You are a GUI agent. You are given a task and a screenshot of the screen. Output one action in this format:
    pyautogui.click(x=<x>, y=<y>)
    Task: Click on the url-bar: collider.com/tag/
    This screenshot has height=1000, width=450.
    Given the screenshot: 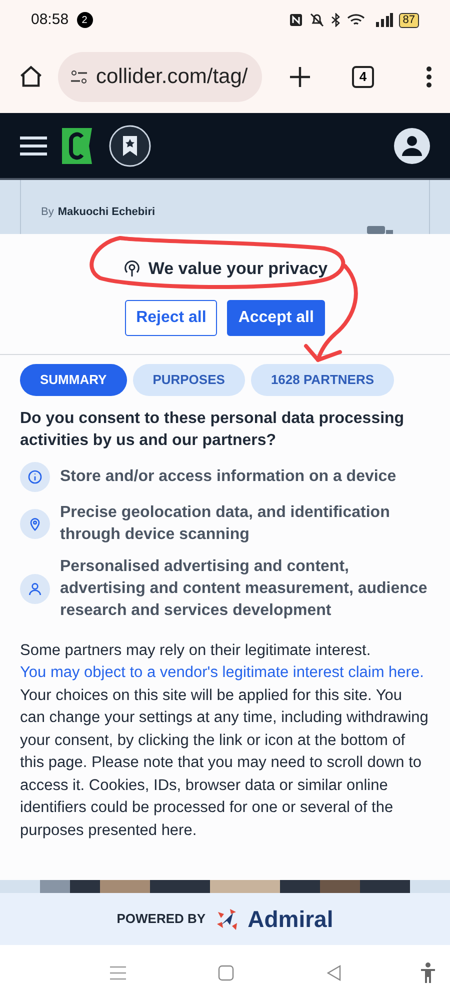 What is the action you would take?
    pyautogui.click(x=160, y=77)
    